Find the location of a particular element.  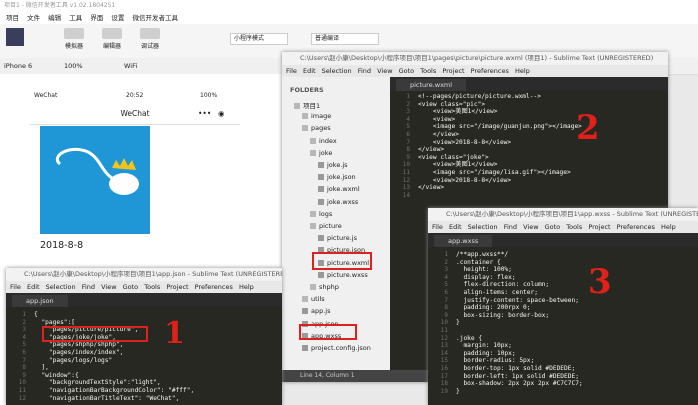

editor-button: 编辑器 is located at coordinates (112, 42).